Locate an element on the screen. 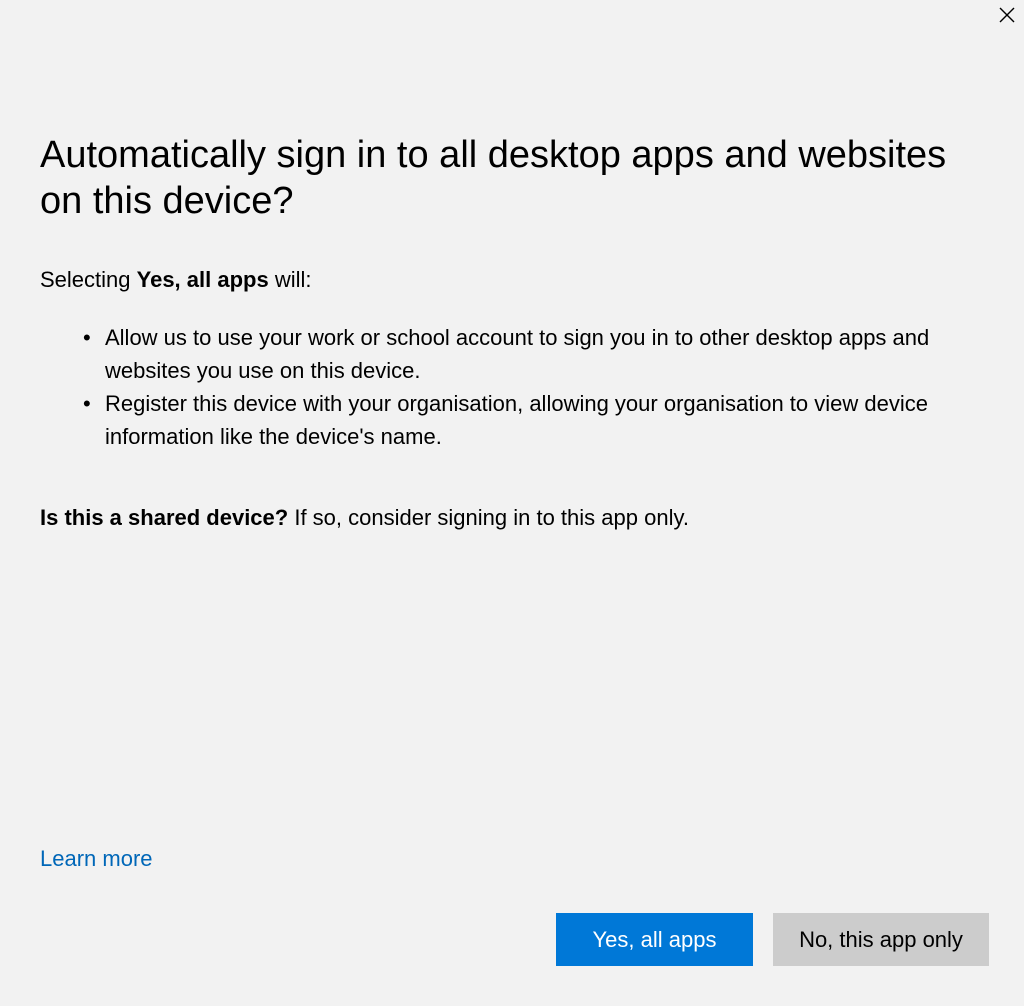 This screenshot has height=1006, width=1024. intro-bold: Yes, all apps is located at coordinates (202, 279).